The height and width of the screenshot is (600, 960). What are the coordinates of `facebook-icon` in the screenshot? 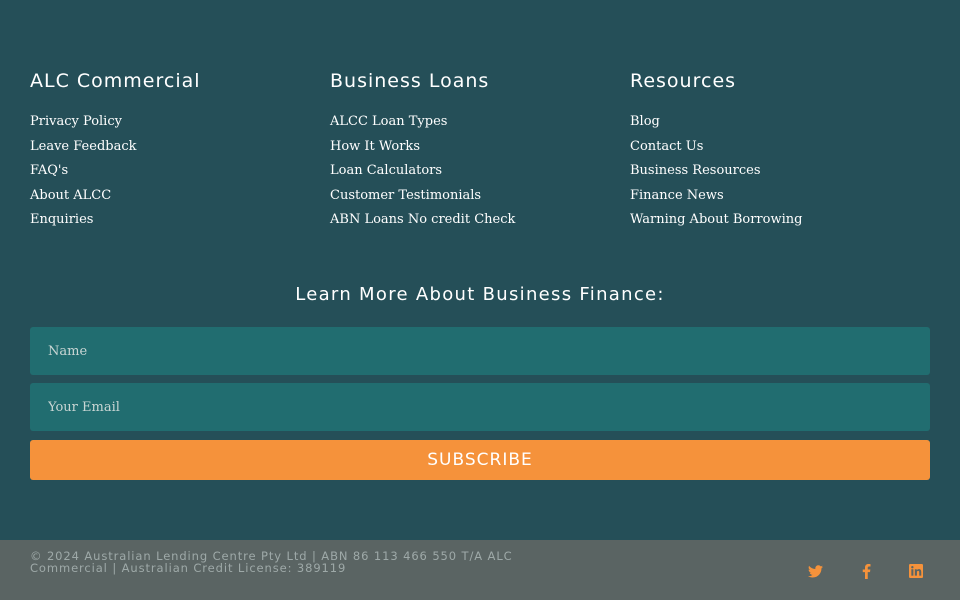 It's located at (866, 571).